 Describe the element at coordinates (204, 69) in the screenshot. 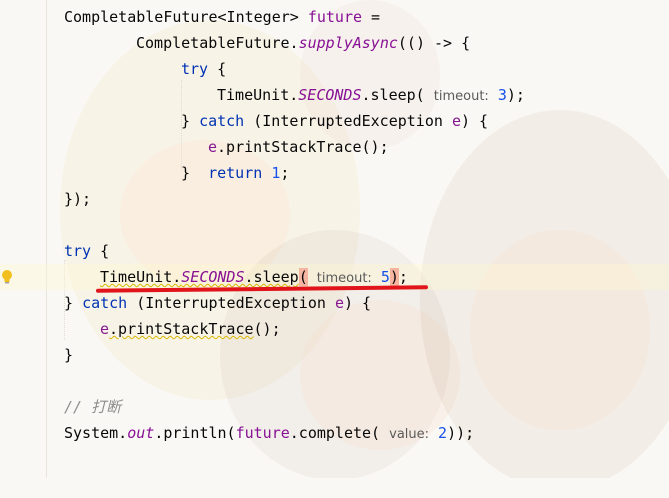

I see `code-line-3: try {` at that location.